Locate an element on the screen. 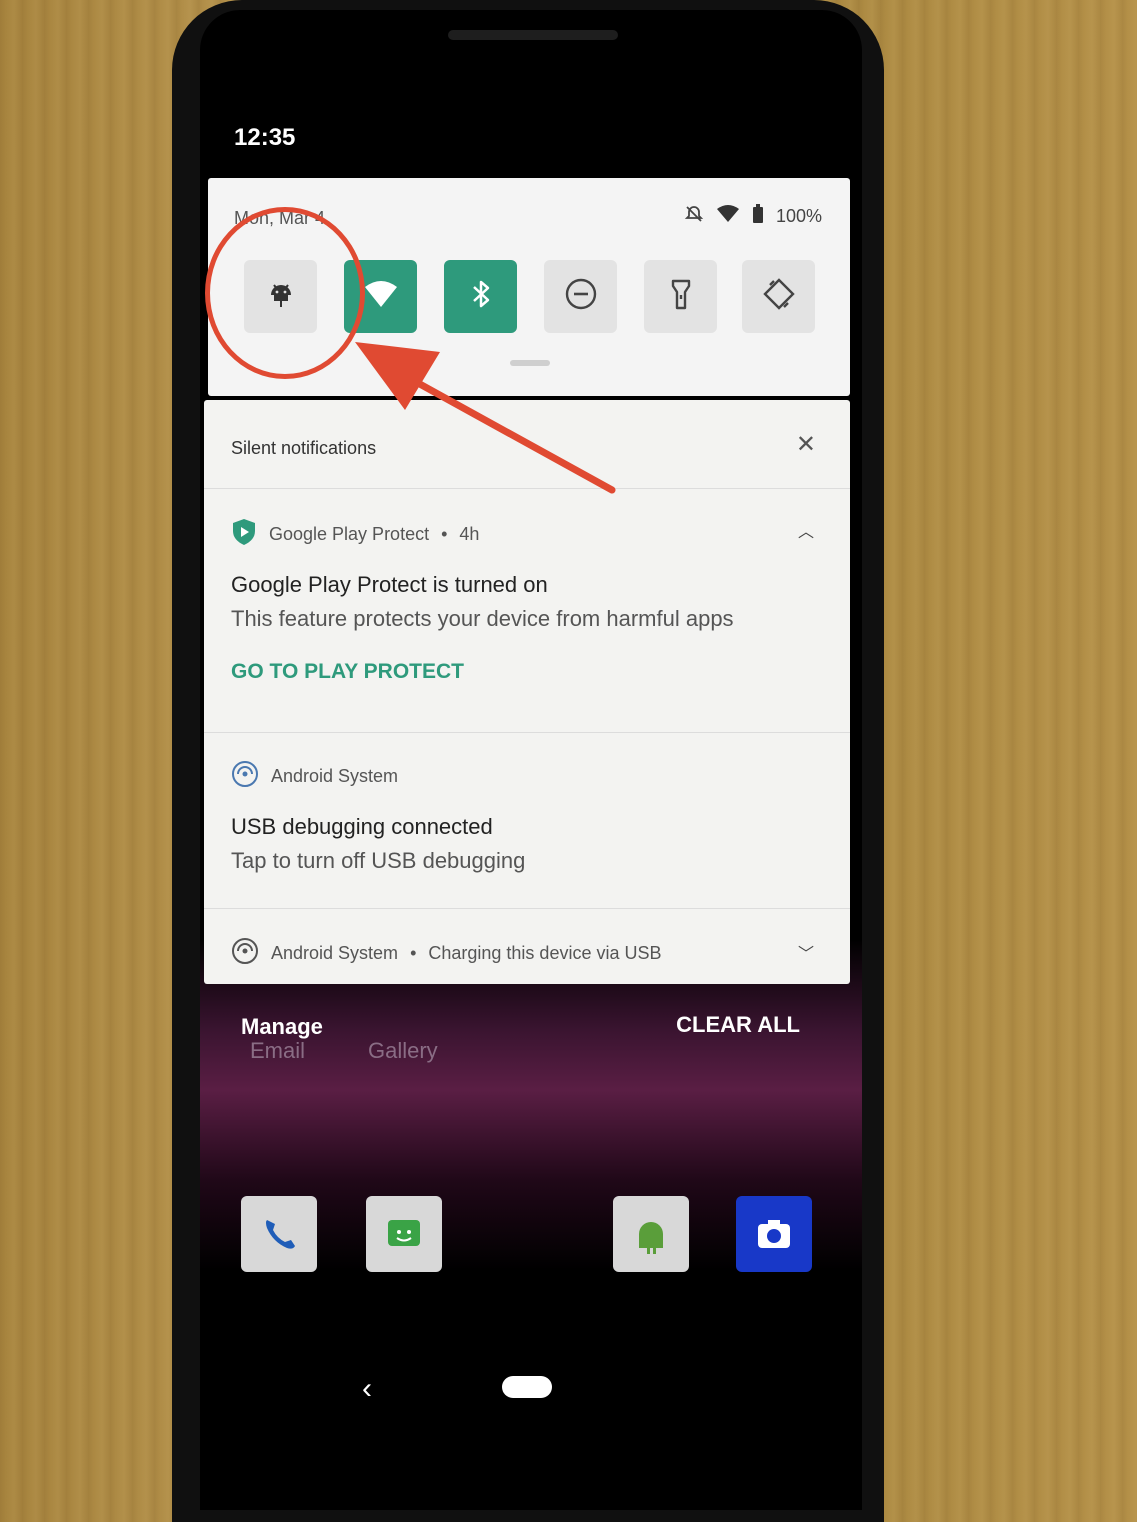 The width and height of the screenshot is (1137, 1522). status-bar-clock: 12:35 is located at coordinates (265, 137).